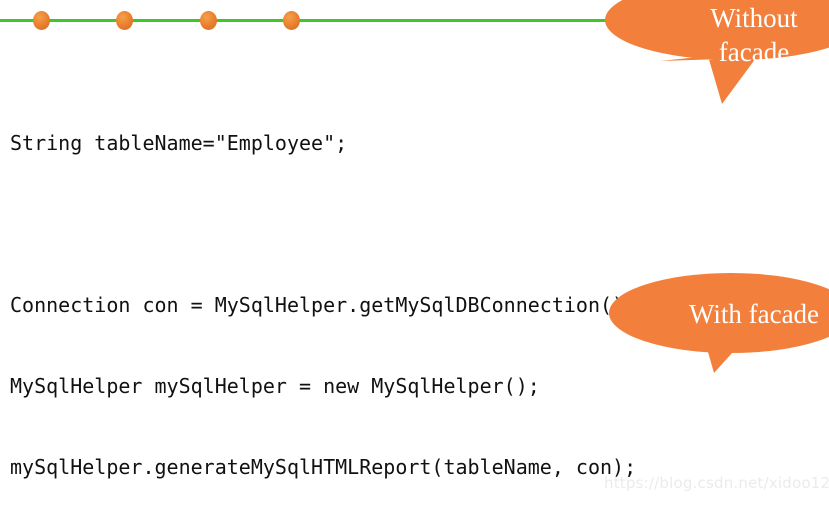  Describe the element at coordinates (714, 59) in the screenshot. I see `callout-without-facade: Without facade` at that location.